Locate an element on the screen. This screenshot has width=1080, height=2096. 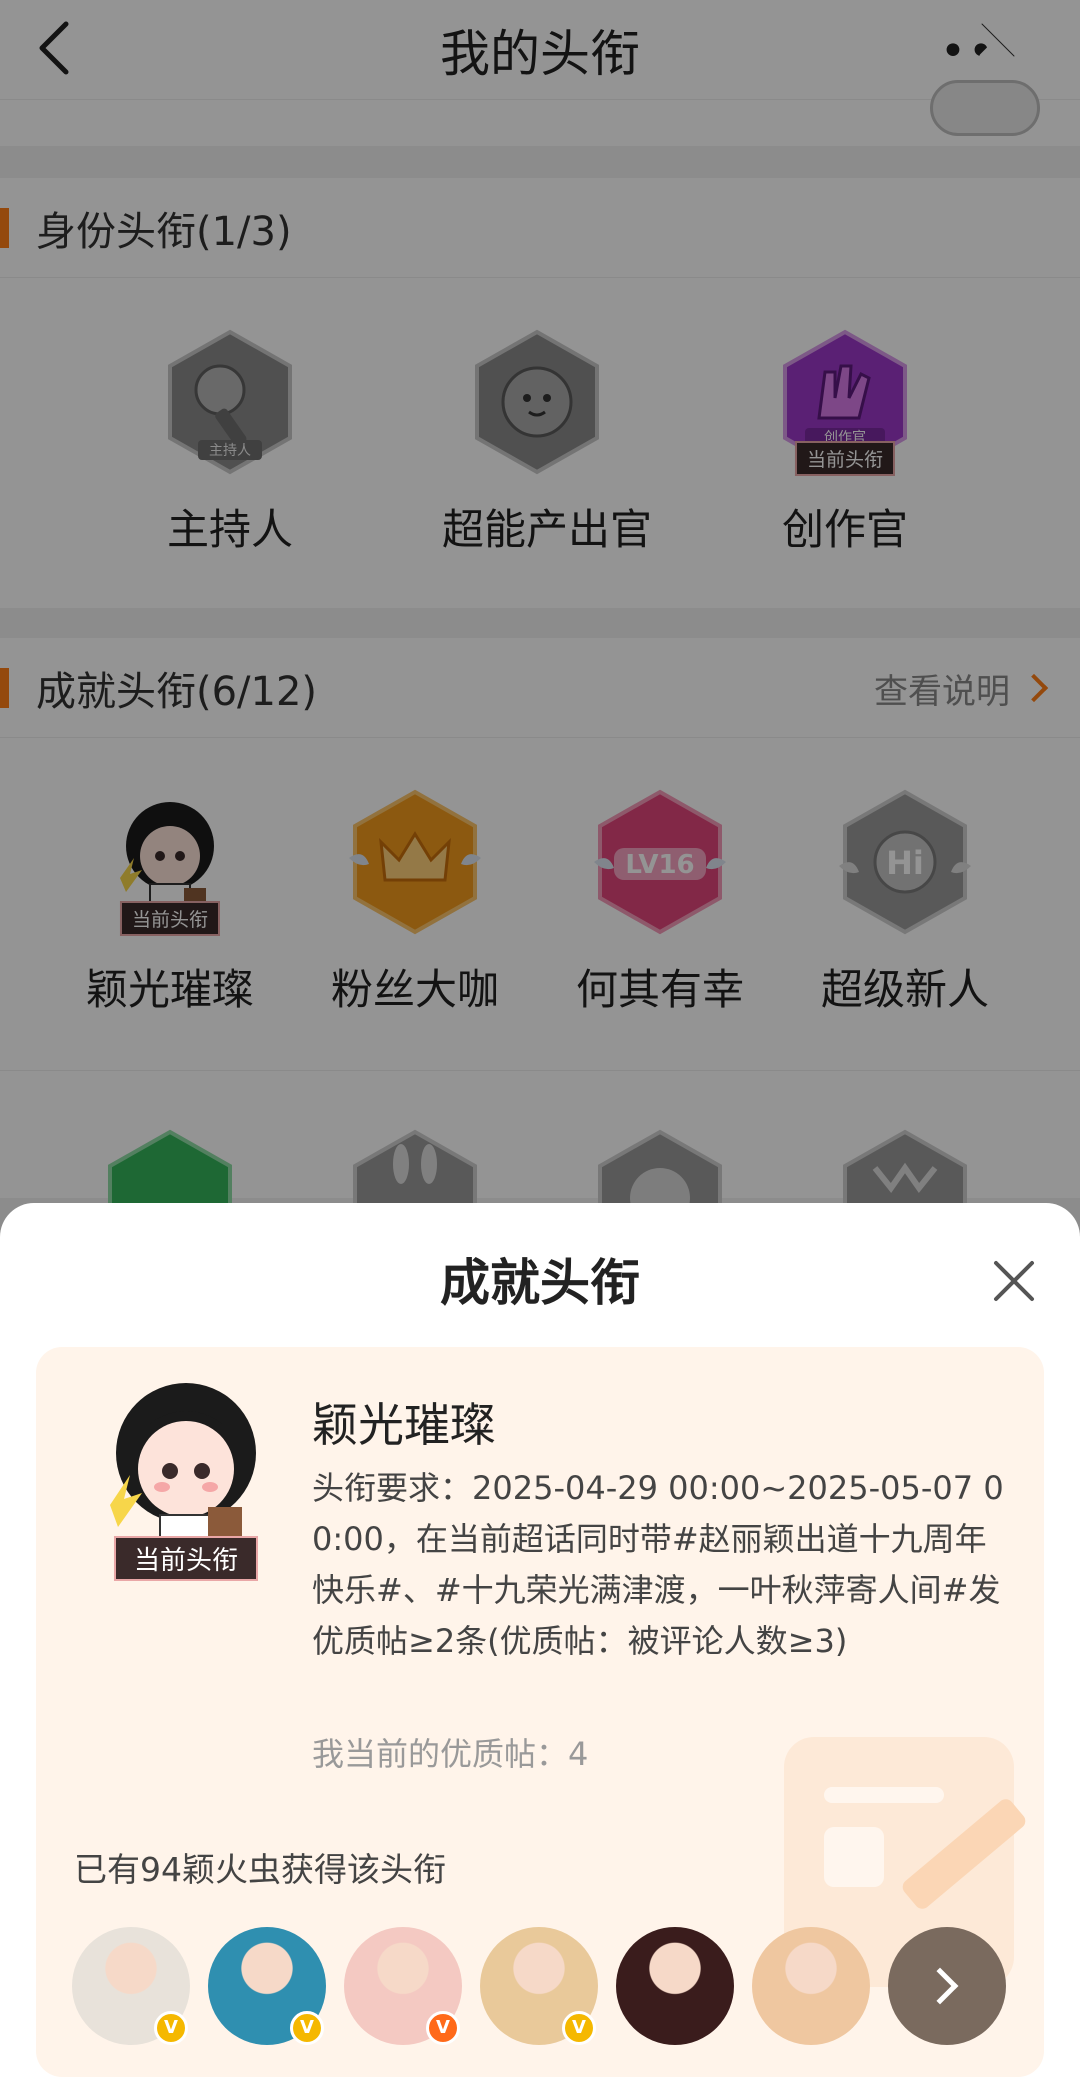
title-name: 颖光璀璨 is located at coordinates (404, 1425).